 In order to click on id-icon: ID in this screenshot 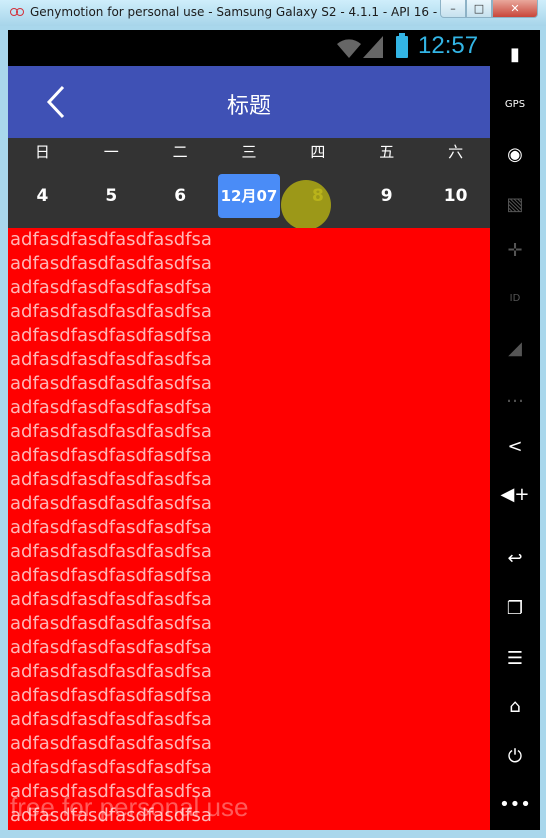, I will do `click(515, 298)`.